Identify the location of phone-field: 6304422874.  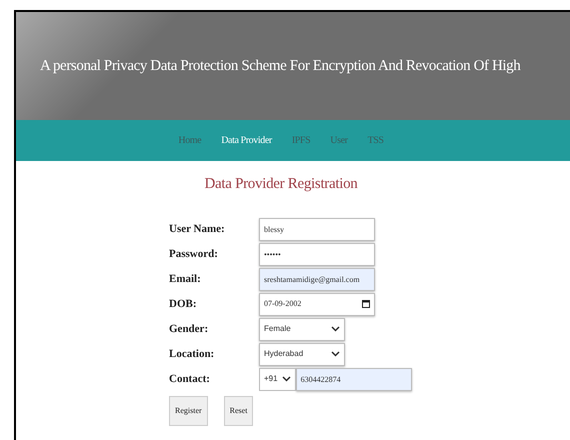
(354, 379).